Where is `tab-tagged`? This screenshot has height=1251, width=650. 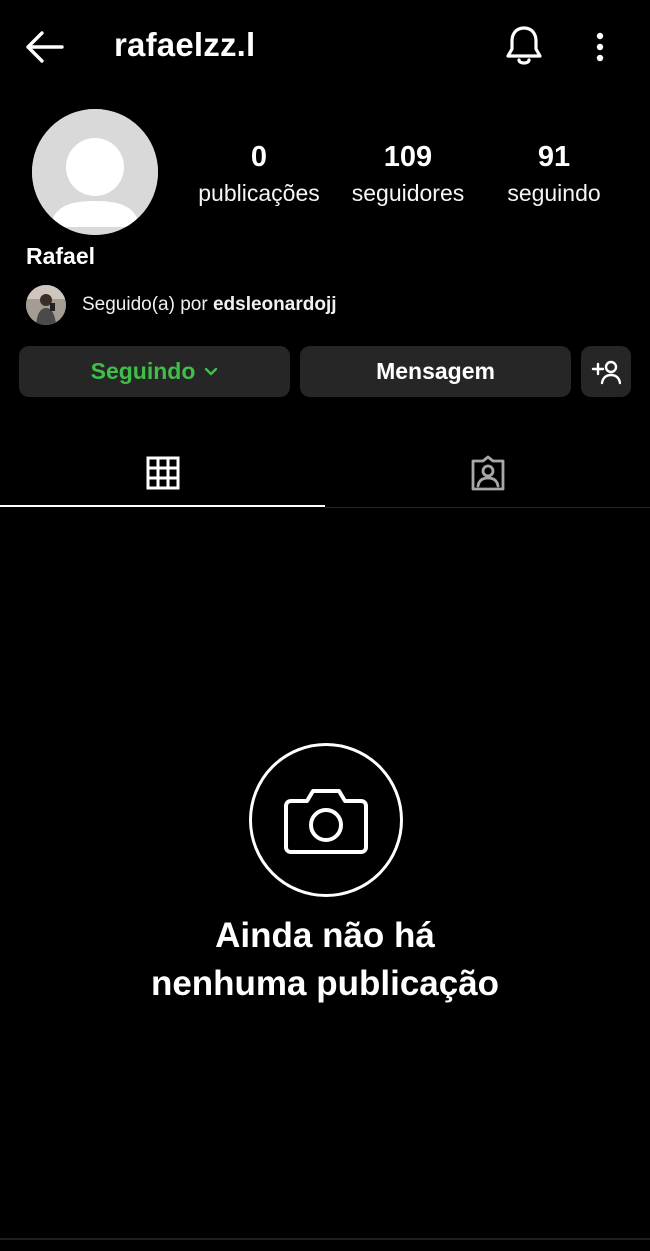 tab-tagged is located at coordinates (487, 473).